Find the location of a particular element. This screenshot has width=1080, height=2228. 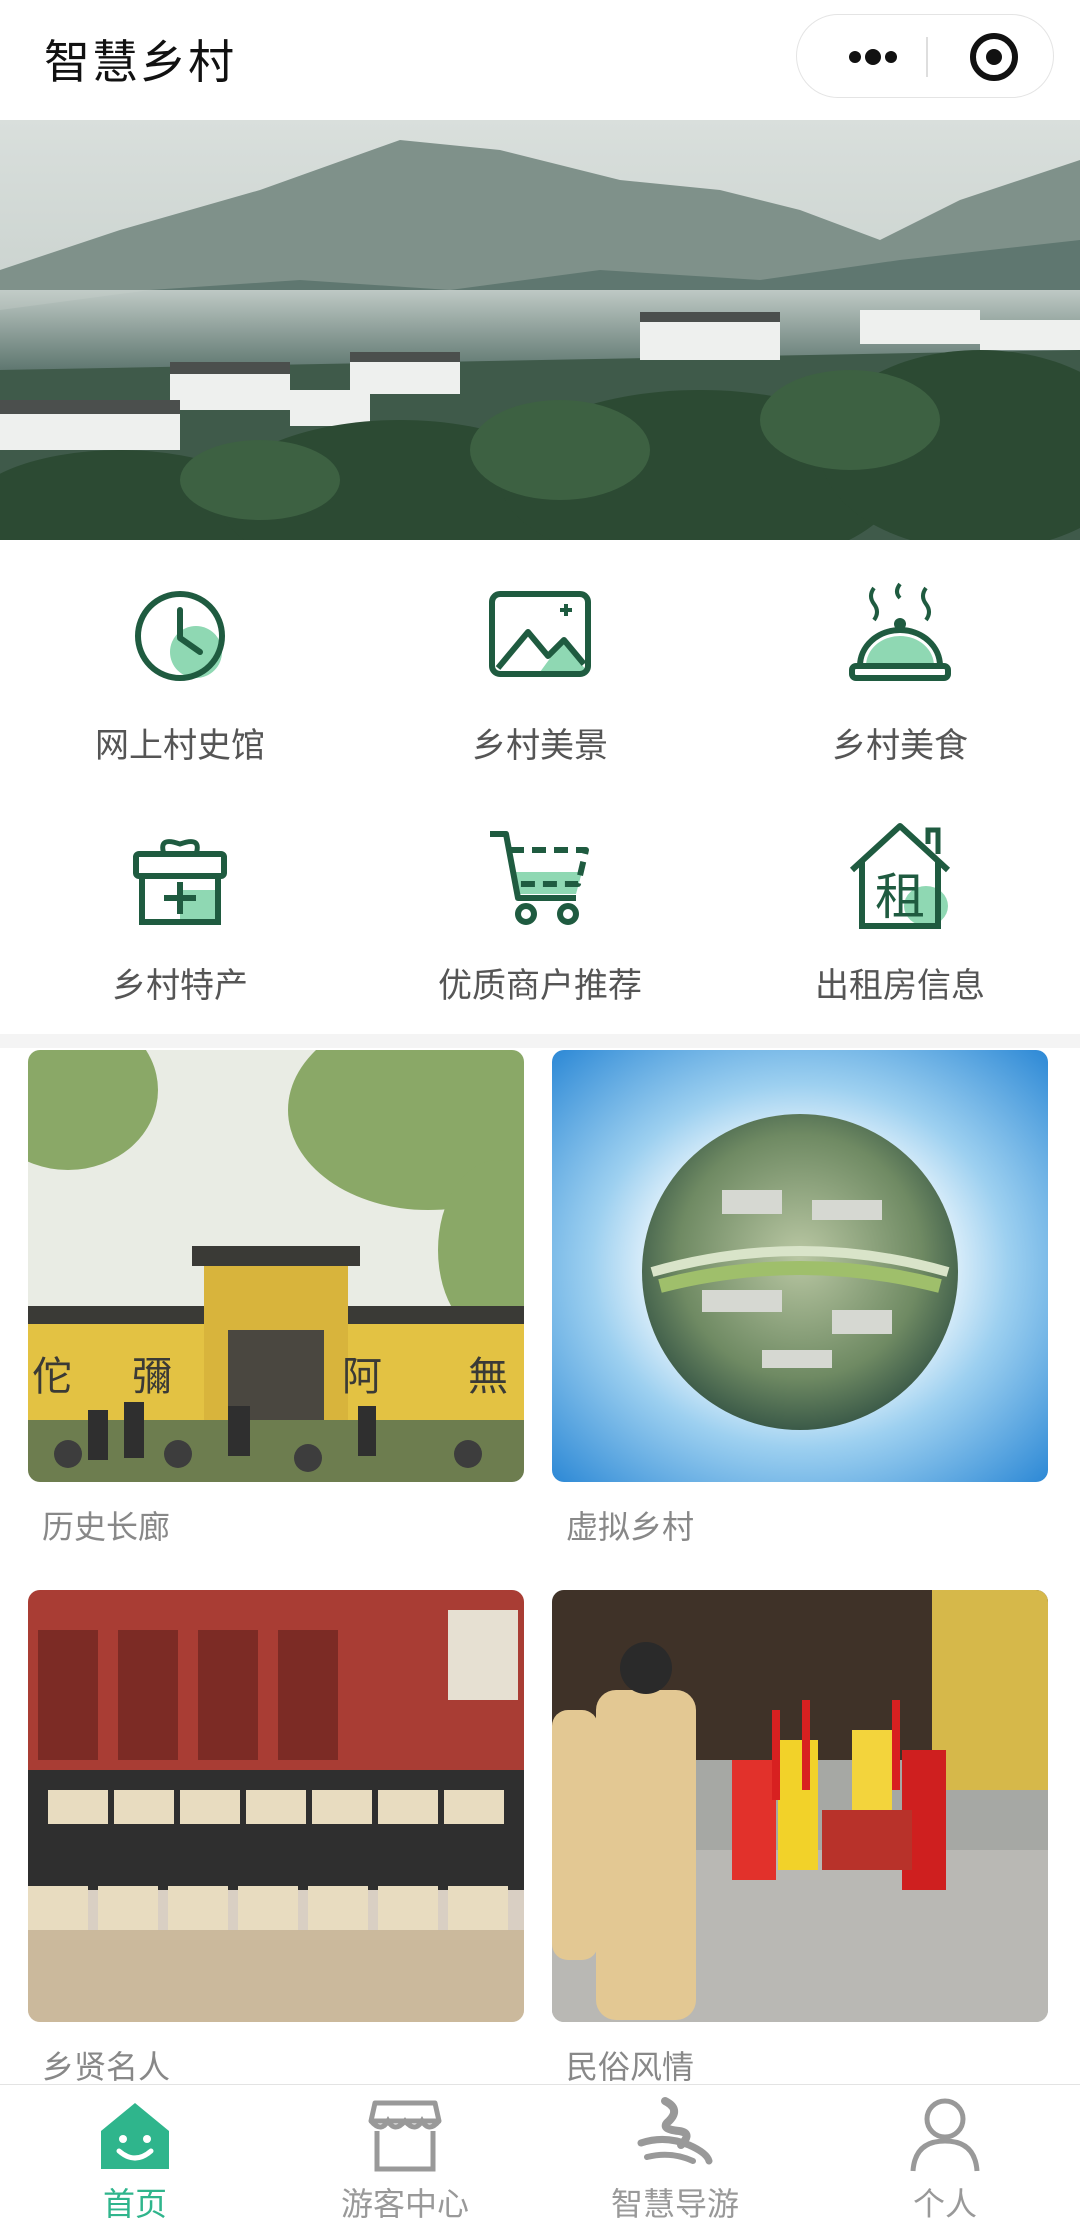

capsule-divider is located at coordinates (927, 57).